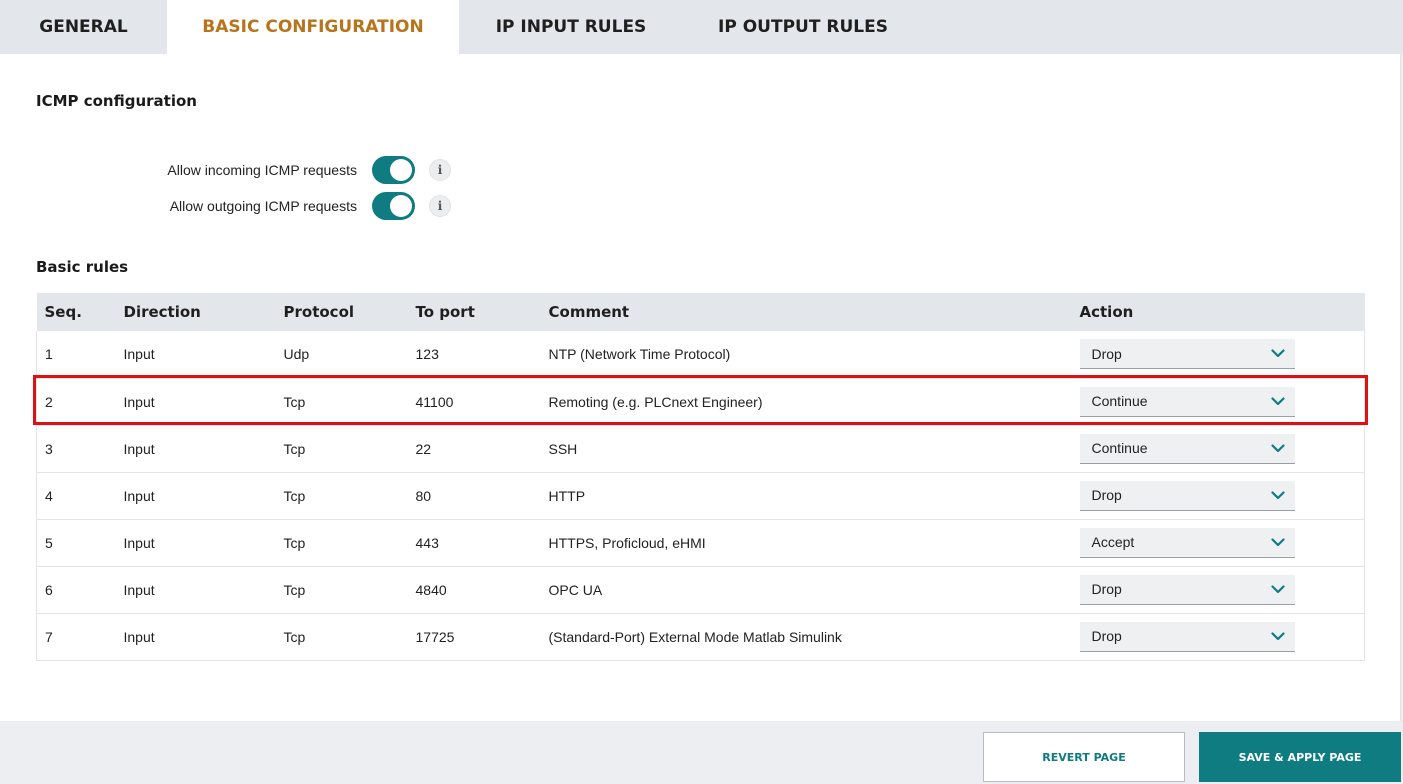 Image resolution: width=1403 pixels, height=784 pixels. I want to click on incoming-icmp-toggle, so click(393, 170).